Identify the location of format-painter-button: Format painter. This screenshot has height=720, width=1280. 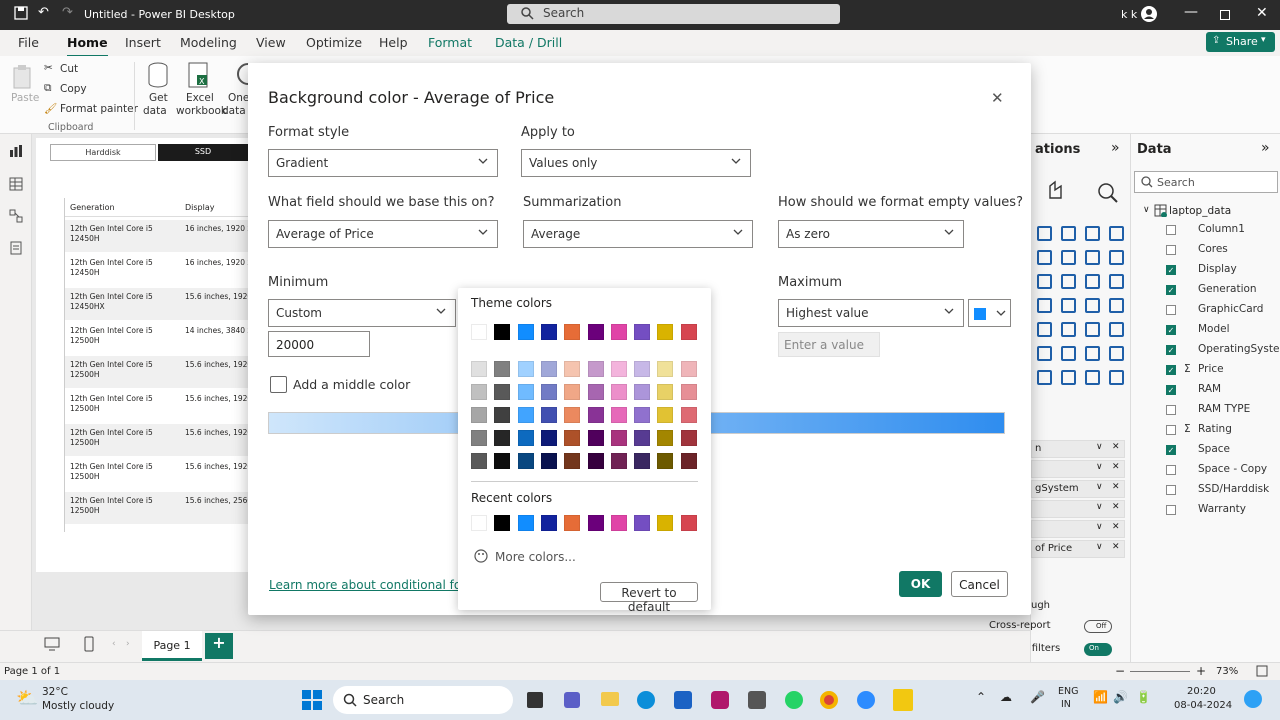
(99, 109).